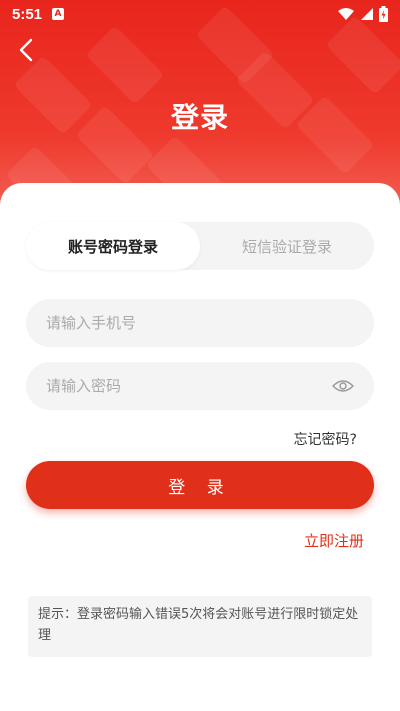 The width and height of the screenshot is (400, 711). I want to click on phone-input, so click(200, 323).